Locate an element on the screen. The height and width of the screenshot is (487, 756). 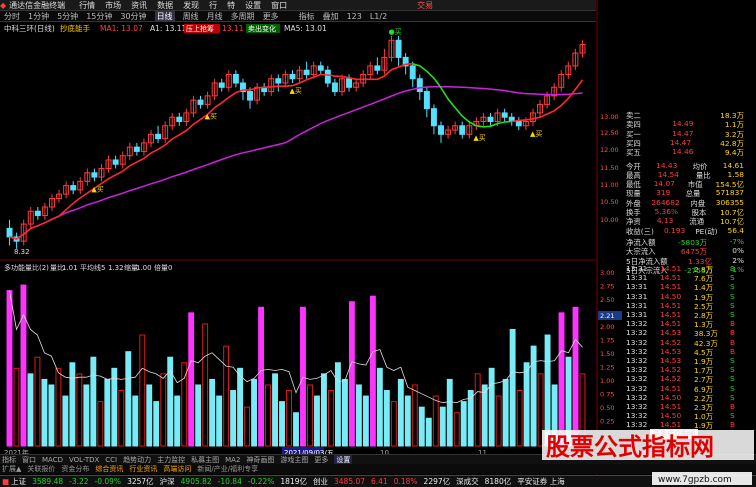
tab-private-main: 私募主图 is located at coordinates (205, 459).